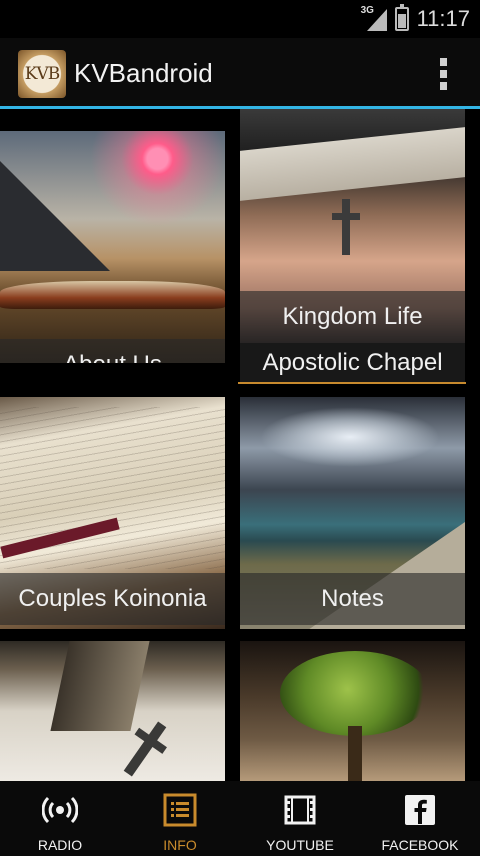 The width and height of the screenshot is (480, 856). What do you see at coordinates (143, 73) in the screenshot?
I see `app-title: KVBandroid` at bounding box center [143, 73].